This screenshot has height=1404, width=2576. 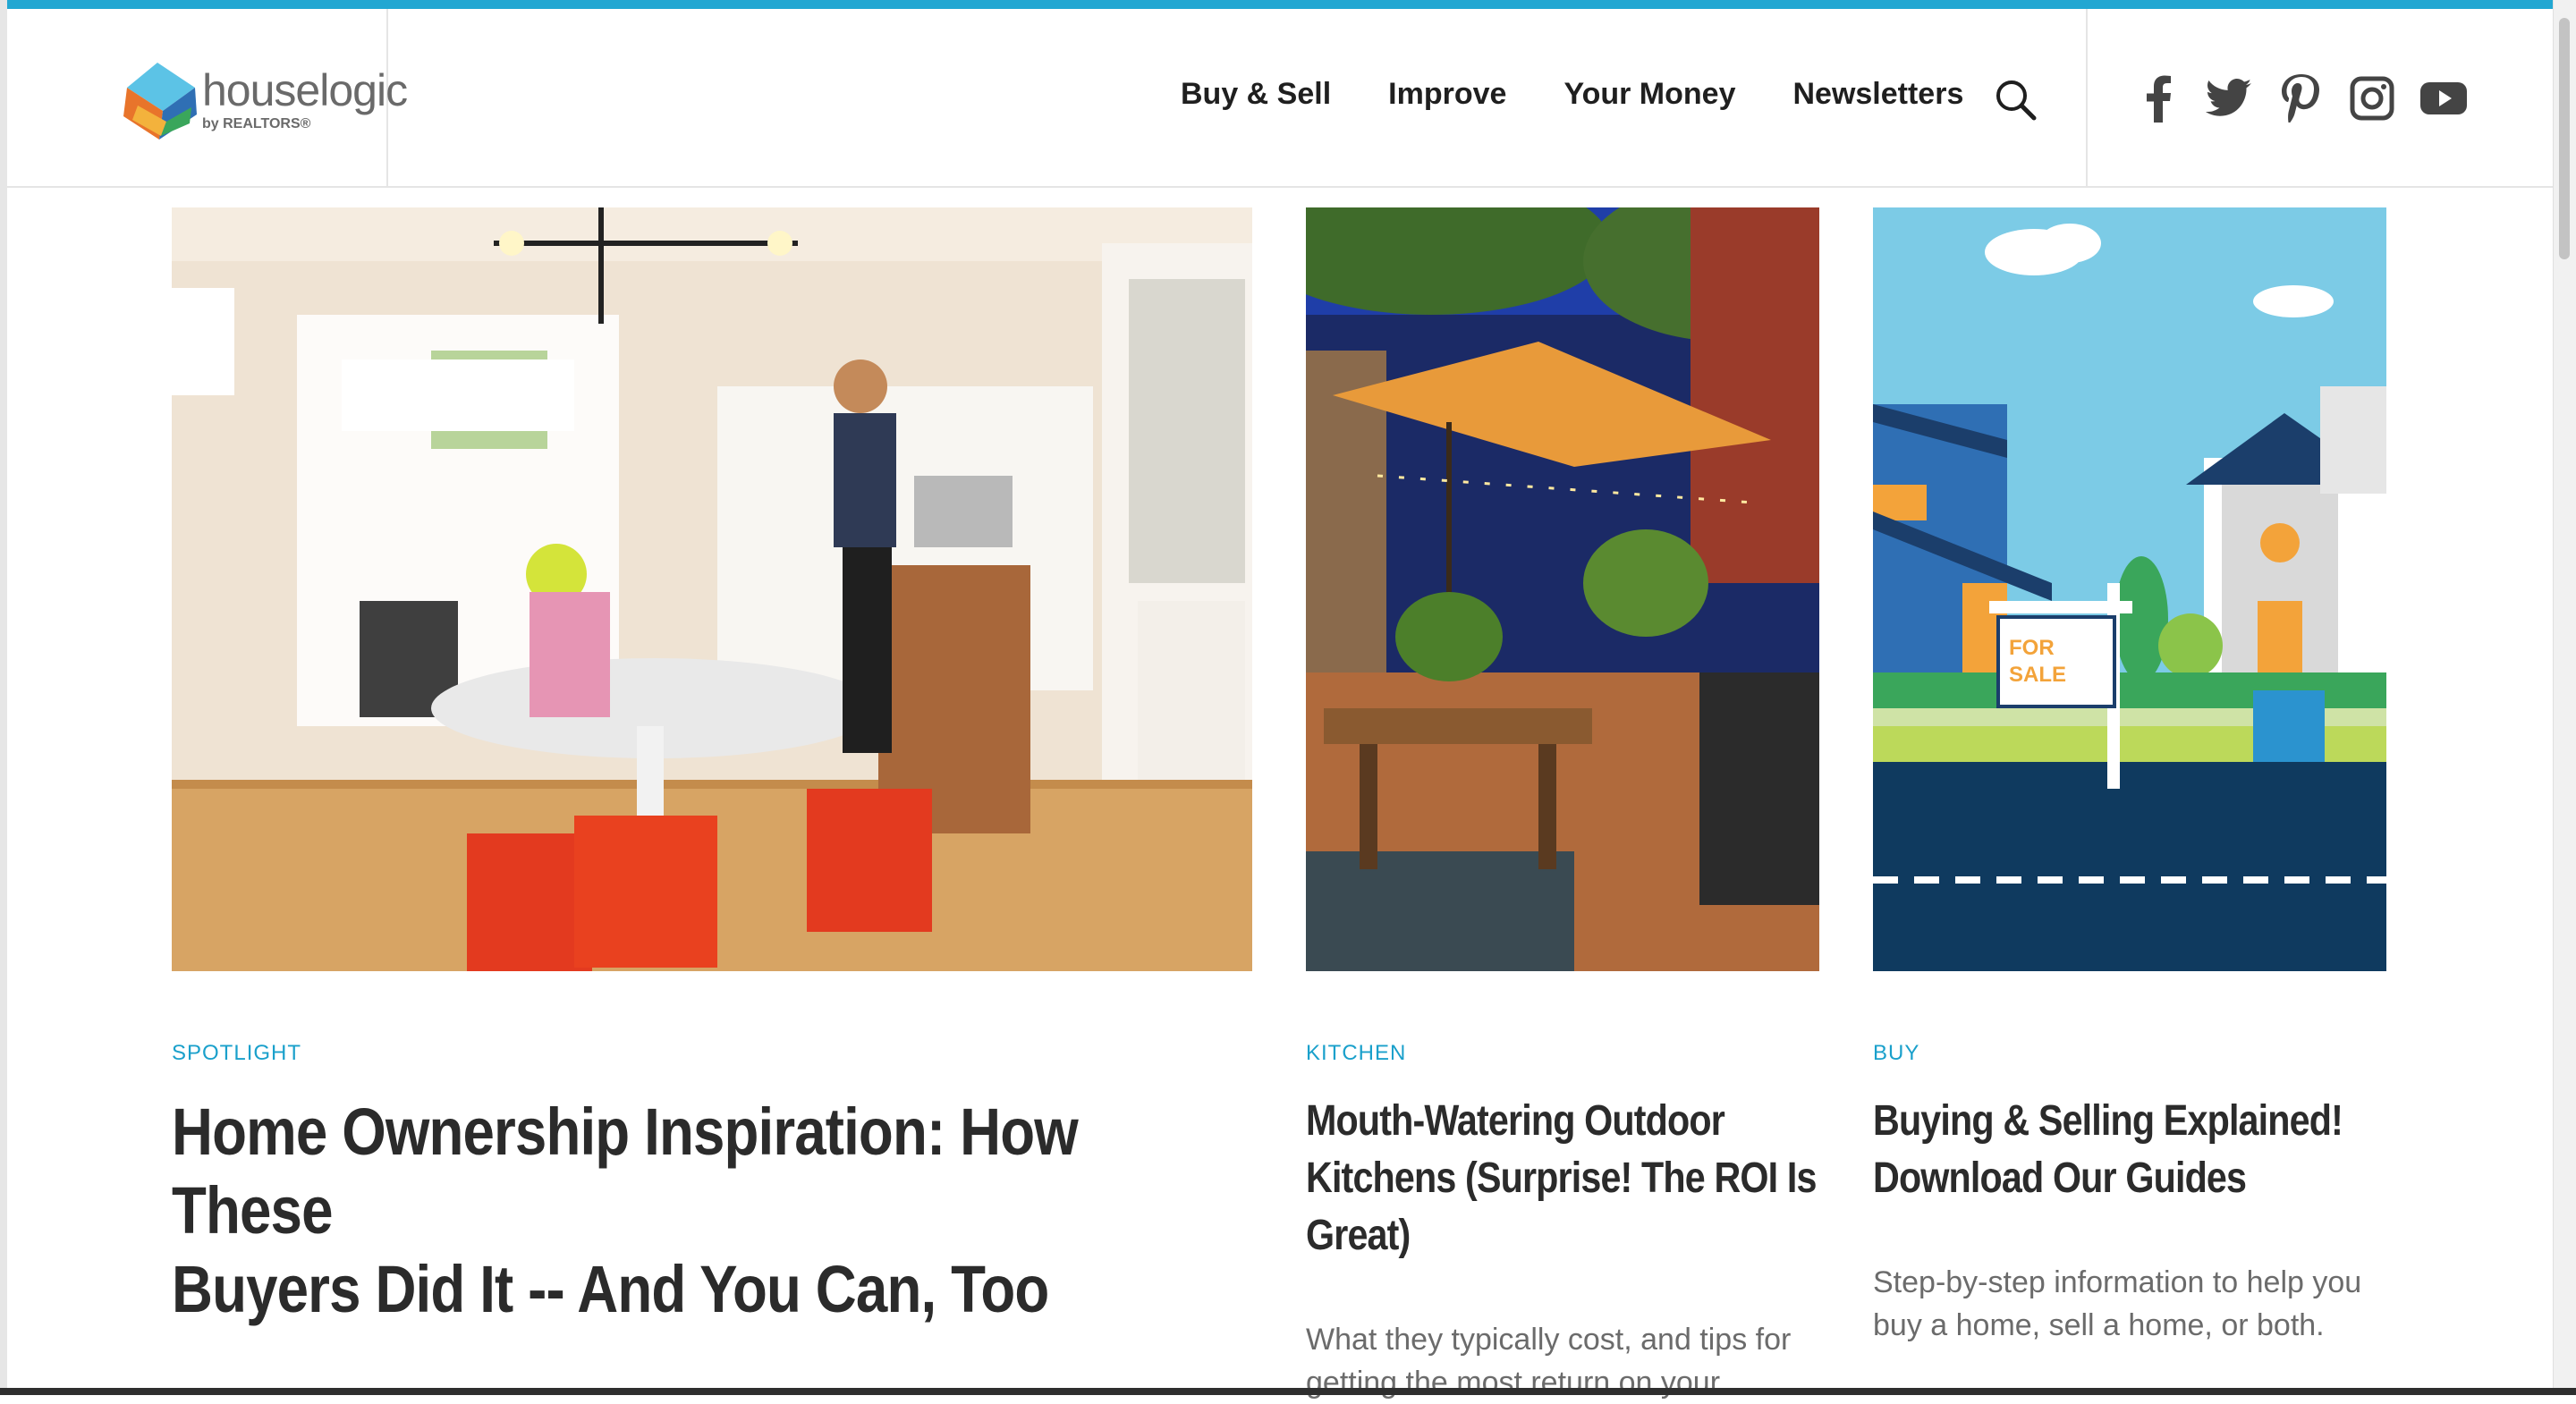 What do you see at coordinates (1515, 1121) in the screenshot?
I see `card2-headline-line1: Mouth-Watering Outdoor` at bounding box center [1515, 1121].